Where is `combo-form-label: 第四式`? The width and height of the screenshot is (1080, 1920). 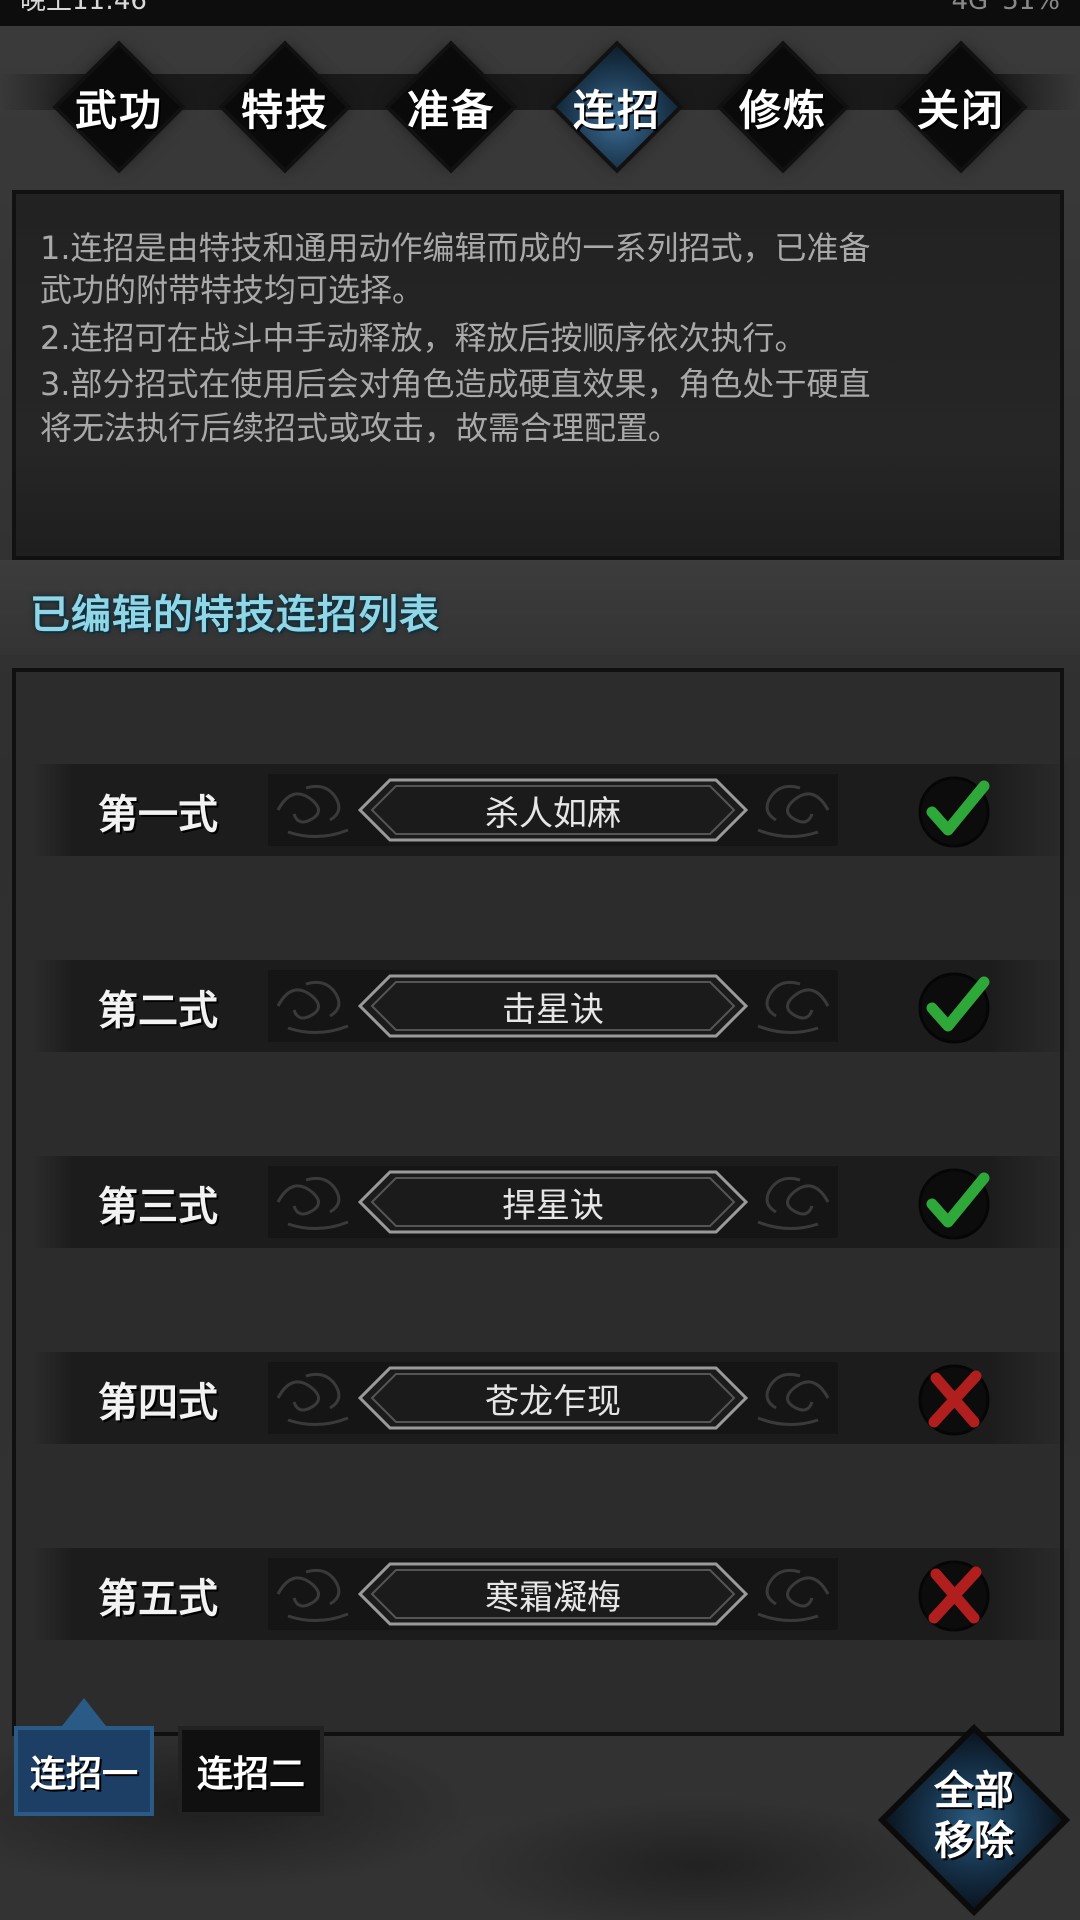
combo-form-label: 第四式 is located at coordinates (158, 1402).